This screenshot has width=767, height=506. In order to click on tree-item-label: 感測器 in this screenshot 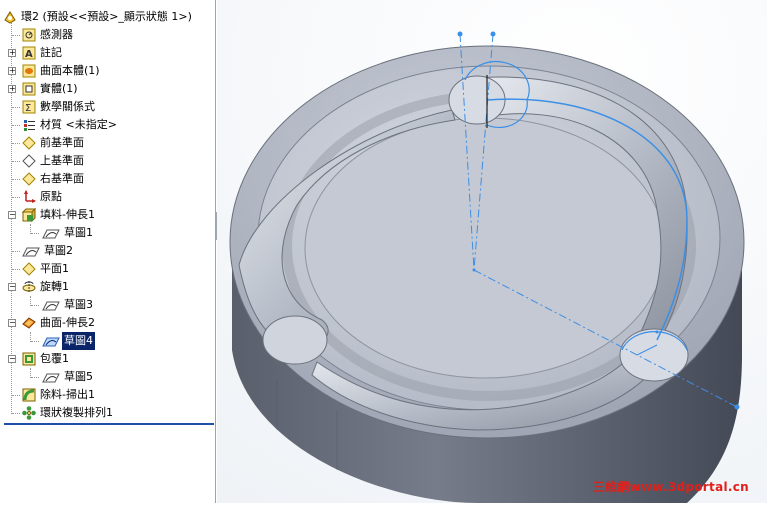, I will do `click(56, 34)`.